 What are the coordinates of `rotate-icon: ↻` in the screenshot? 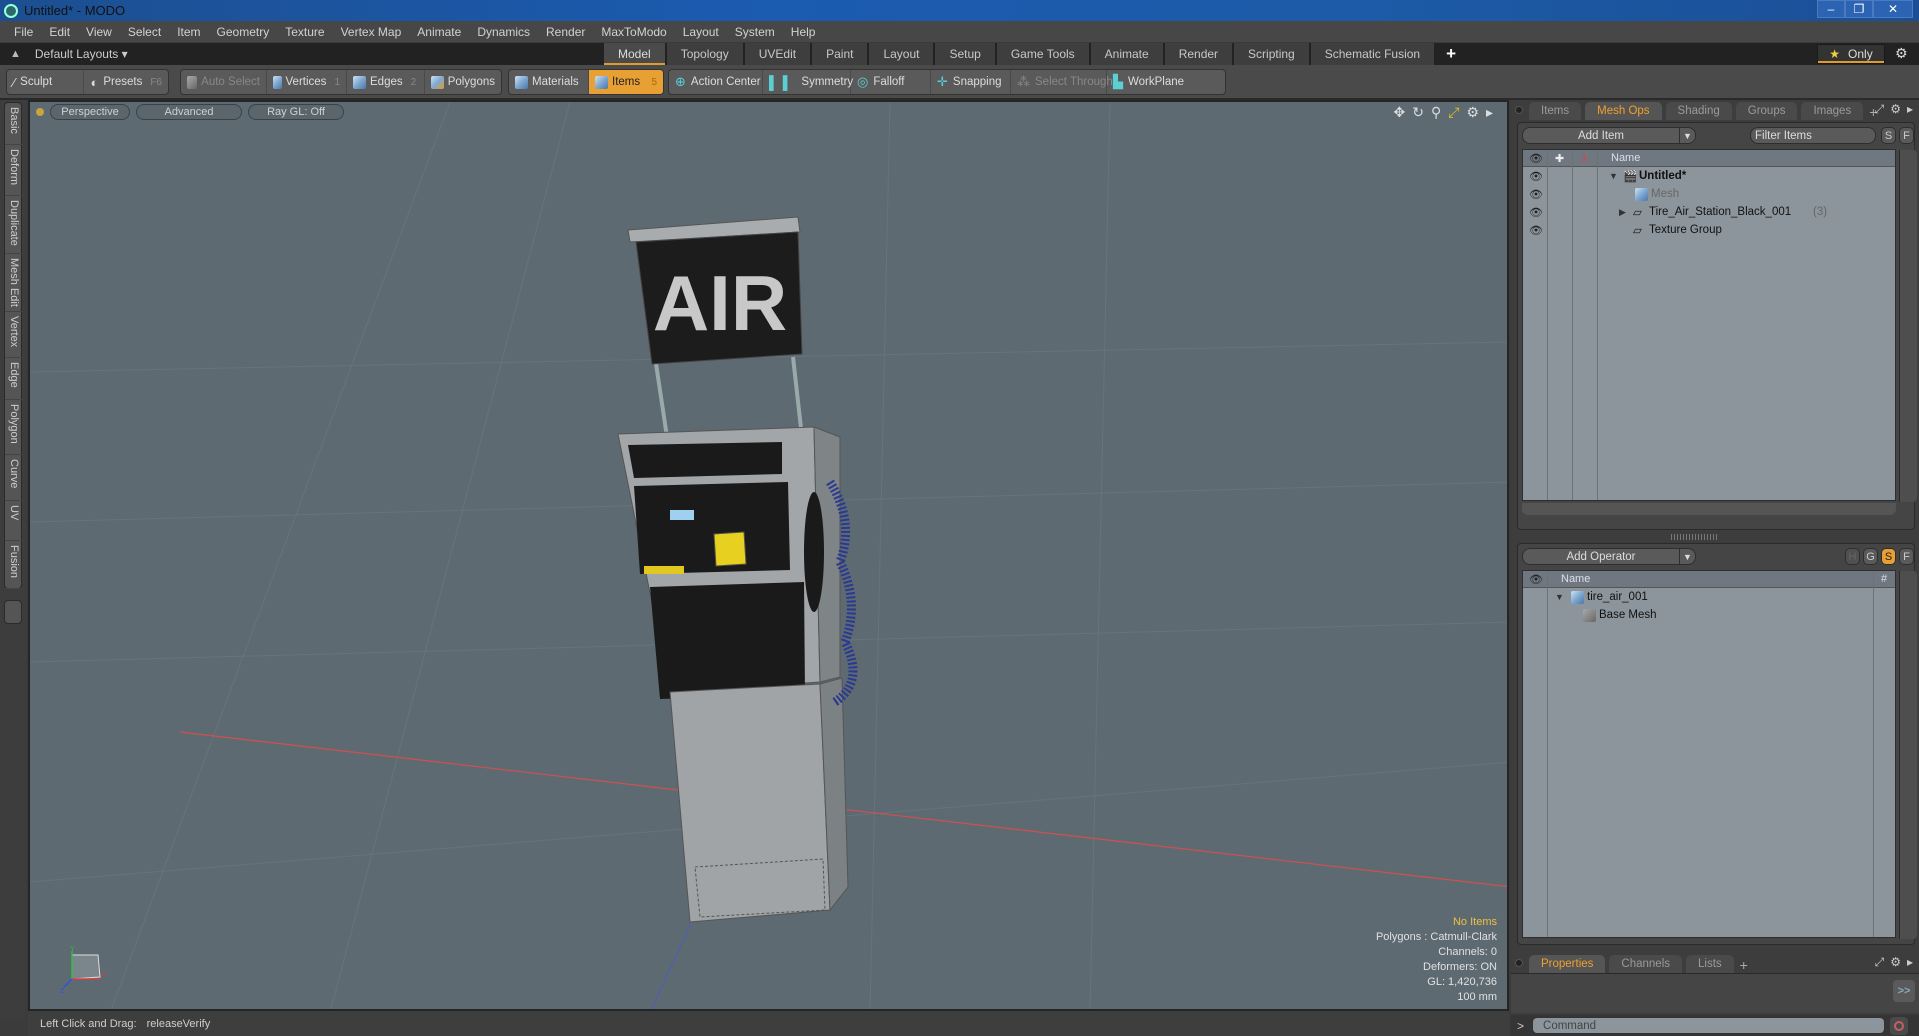 It's located at (1418, 112).